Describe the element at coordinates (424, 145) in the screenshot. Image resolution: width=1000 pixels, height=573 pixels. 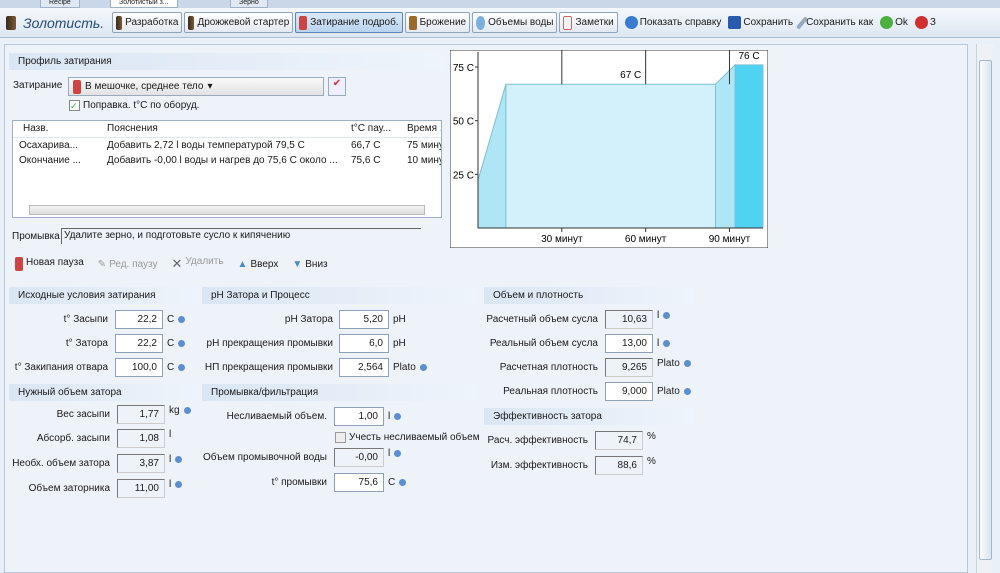
I see `cell-time: 75 минут` at that location.